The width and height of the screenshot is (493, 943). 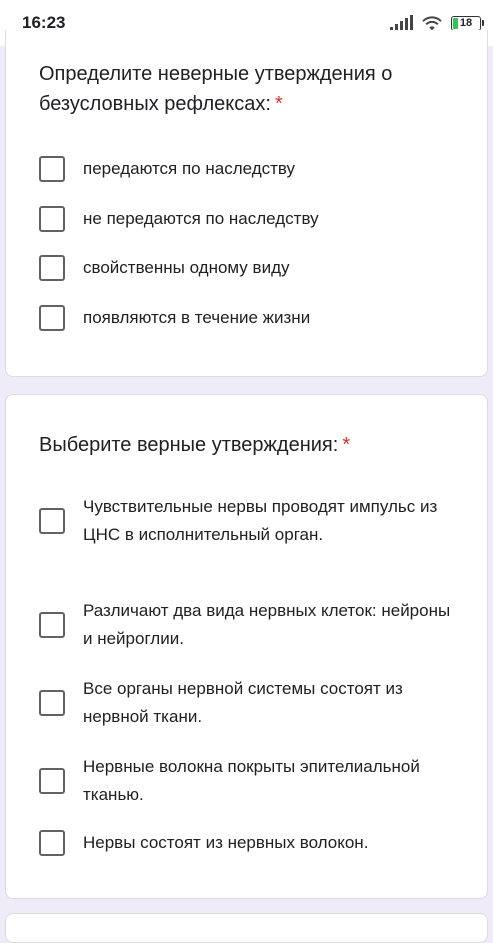 I want to click on checkbox-option: Нервы состоят из нервных волокон., so click(x=254, y=843).